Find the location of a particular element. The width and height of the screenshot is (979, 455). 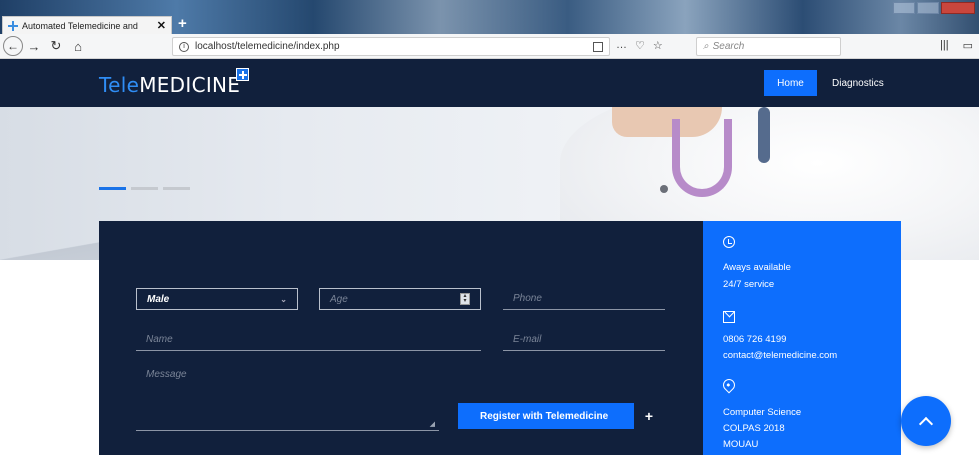

phone-placeholder: Phone is located at coordinates (527, 298).